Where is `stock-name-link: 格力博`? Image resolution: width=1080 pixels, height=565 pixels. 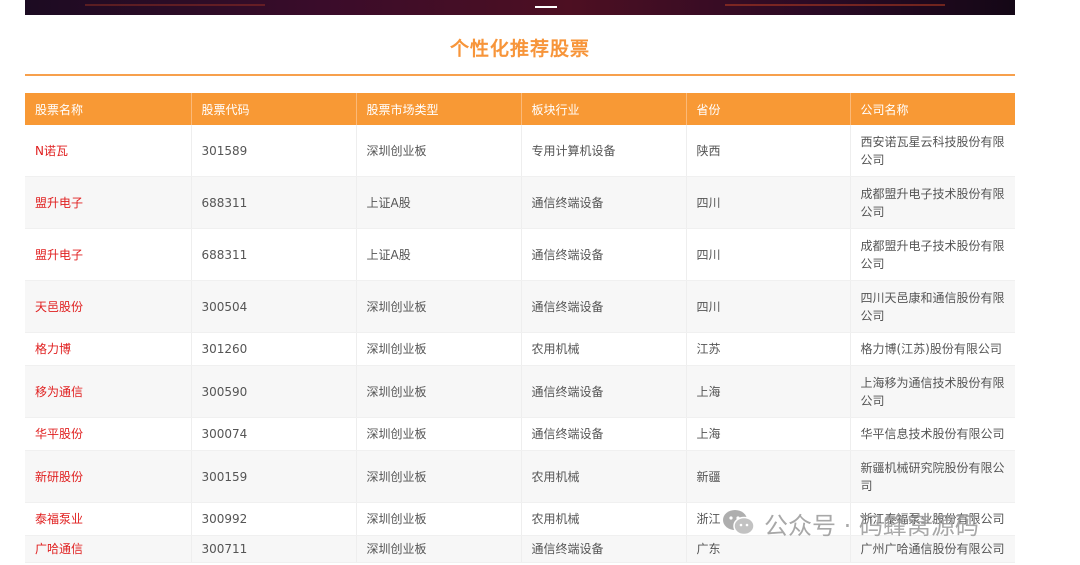 stock-name-link: 格力博 is located at coordinates (108, 349).